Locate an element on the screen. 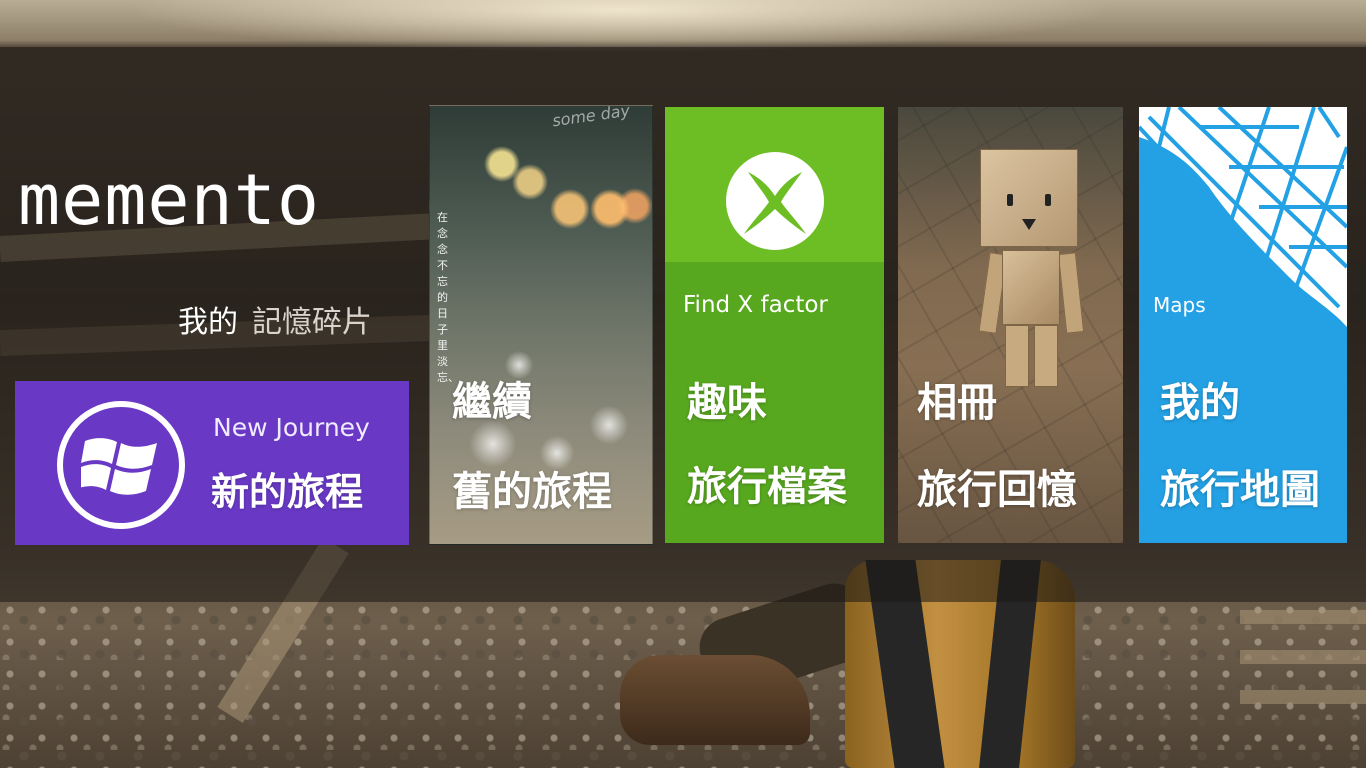 The height and width of the screenshot is (768, 1366). continue-journey-tile: some day 在念念不忘的日子里淡忘、 繼續 舊的旅程 is located at coordinates (541, 325).